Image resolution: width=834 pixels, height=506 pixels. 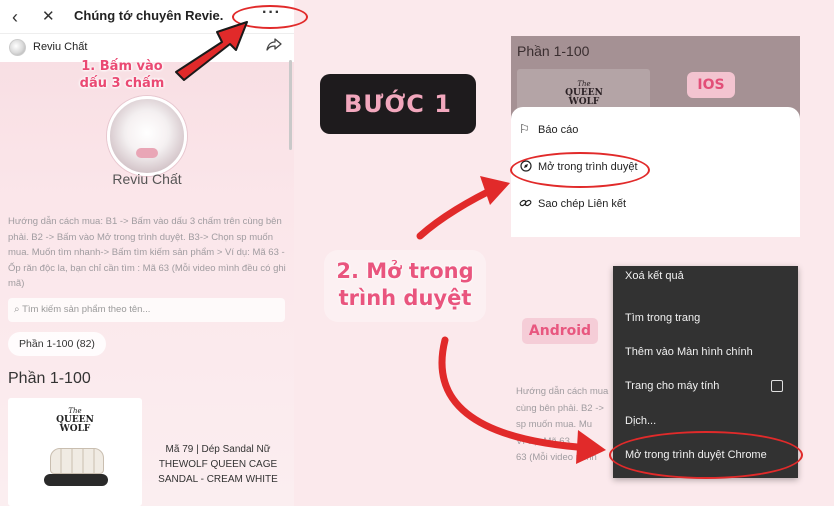 What do you see at coordinates (560, 408) in the screenshot?
I see `android-instr-line2: cùng bên phải. B2 ->` at bounding box center [560, 408].